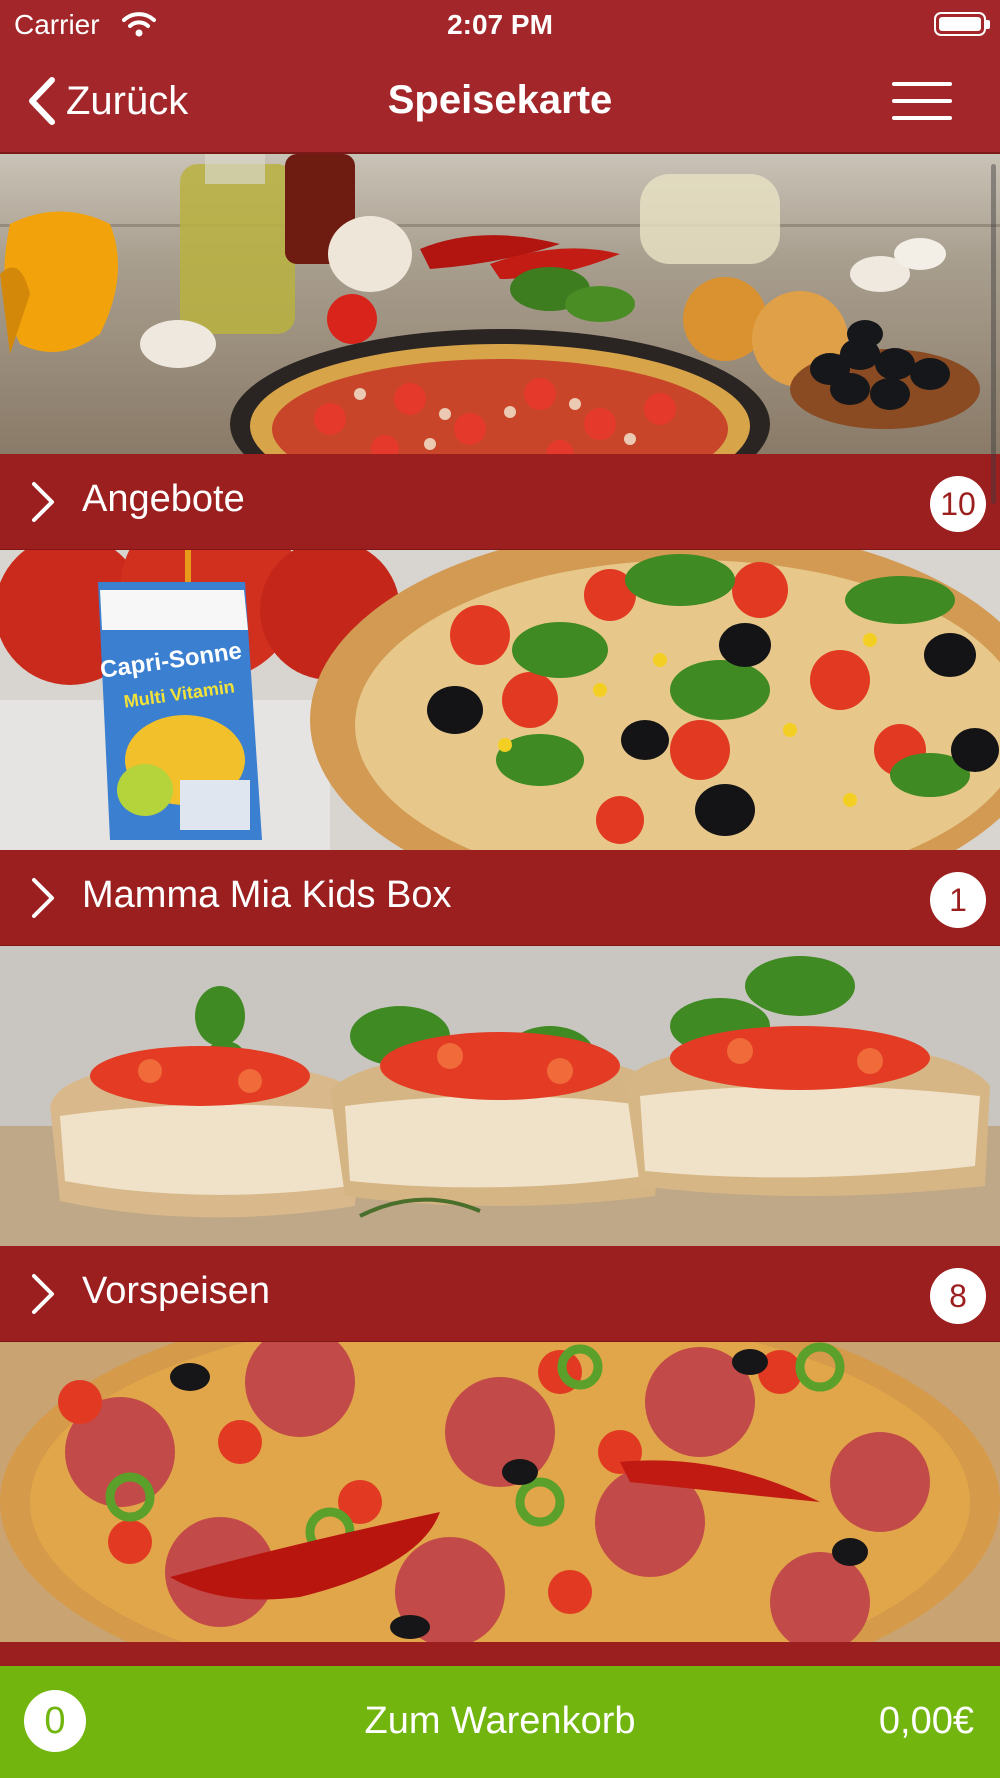 The height and width of the screenshot is (1778, 1000). I want to click on item-count-badge: 10, so click(958, 504).